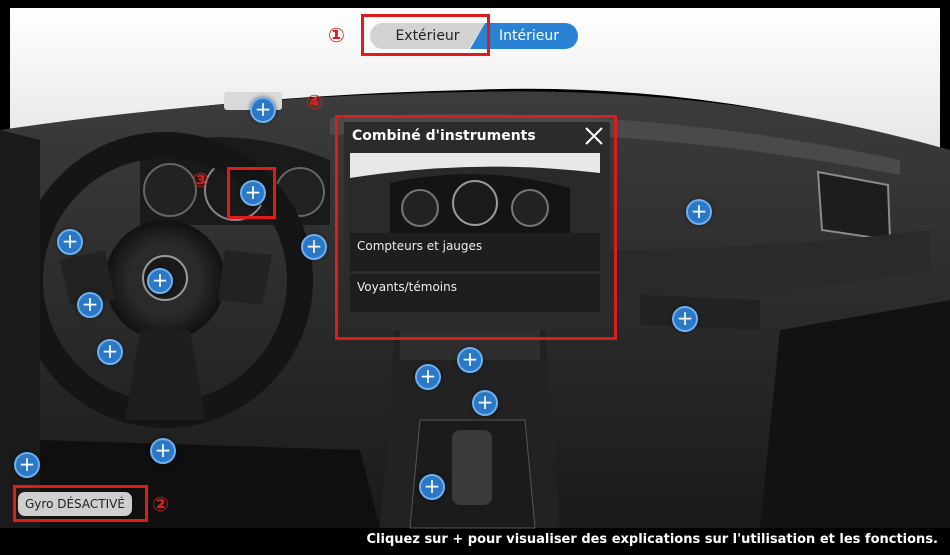  I want to click on hotspot-console-right: +, so click(485, 403).